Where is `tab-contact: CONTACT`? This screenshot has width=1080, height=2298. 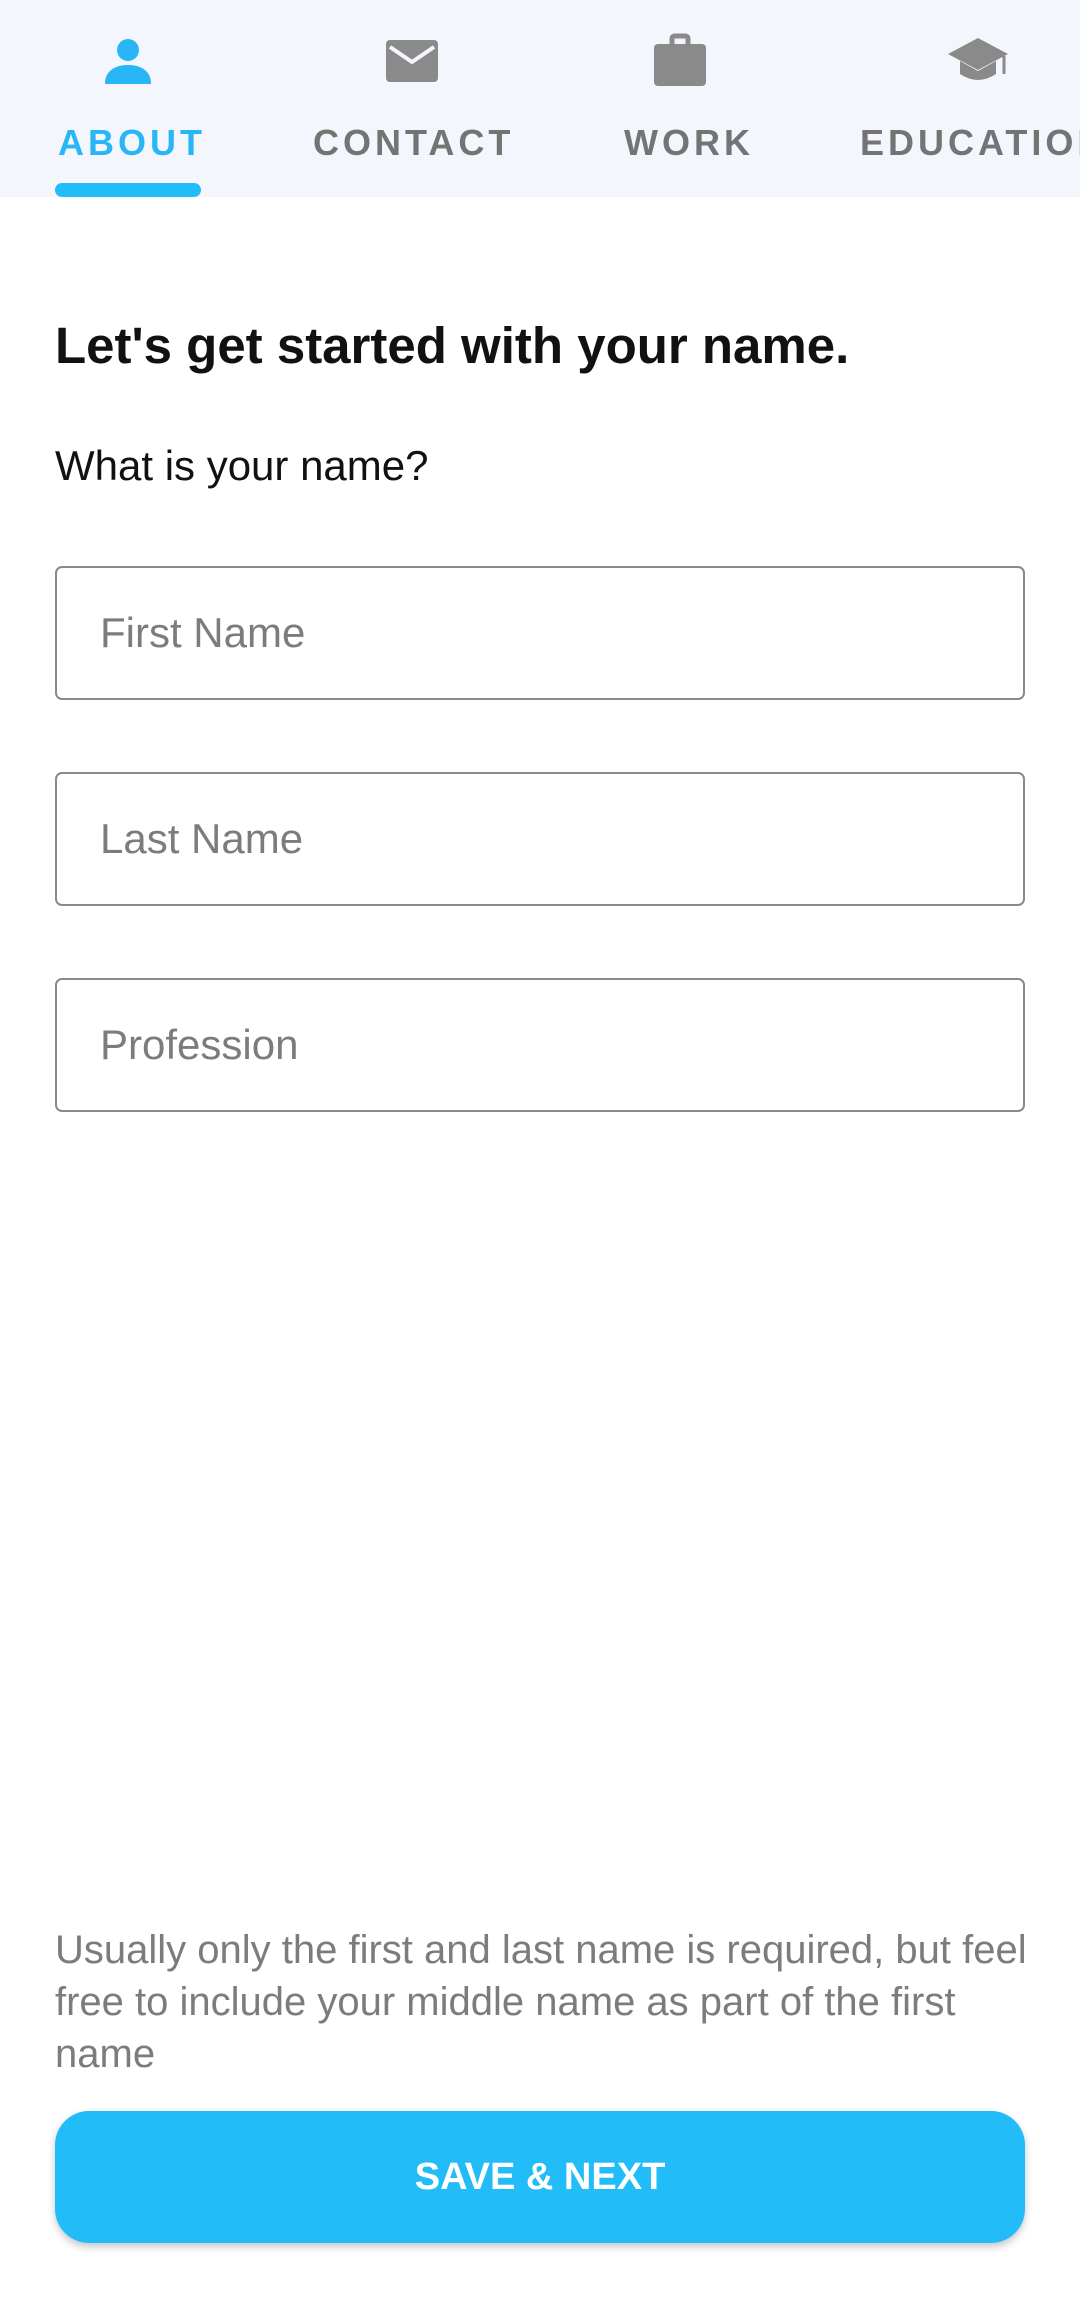
tab-contact: CONTACT is located at coordinates (416, 98).